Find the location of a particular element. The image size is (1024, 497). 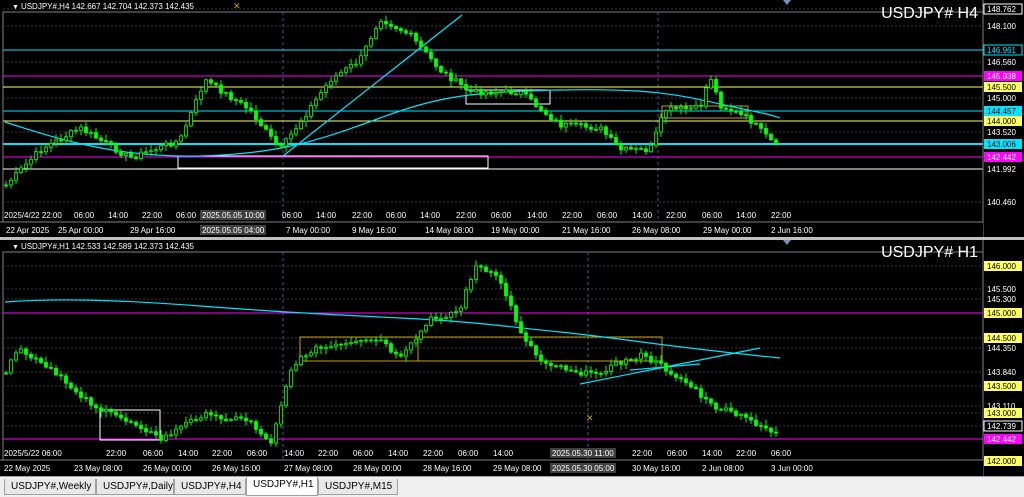

price-label: 144.350 is located at coordinates (1001, 348).